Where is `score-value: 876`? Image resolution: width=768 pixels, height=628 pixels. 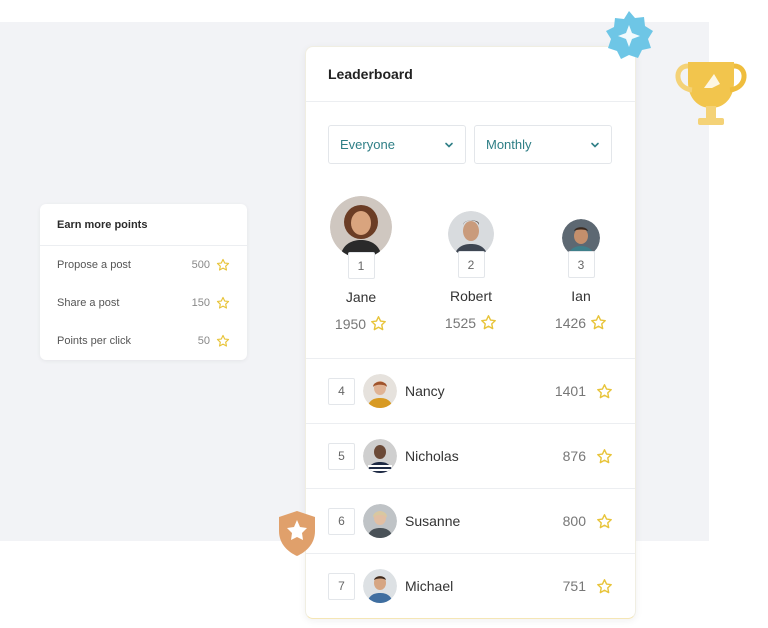
score-value: 876 is located at coordinates (574, 456).